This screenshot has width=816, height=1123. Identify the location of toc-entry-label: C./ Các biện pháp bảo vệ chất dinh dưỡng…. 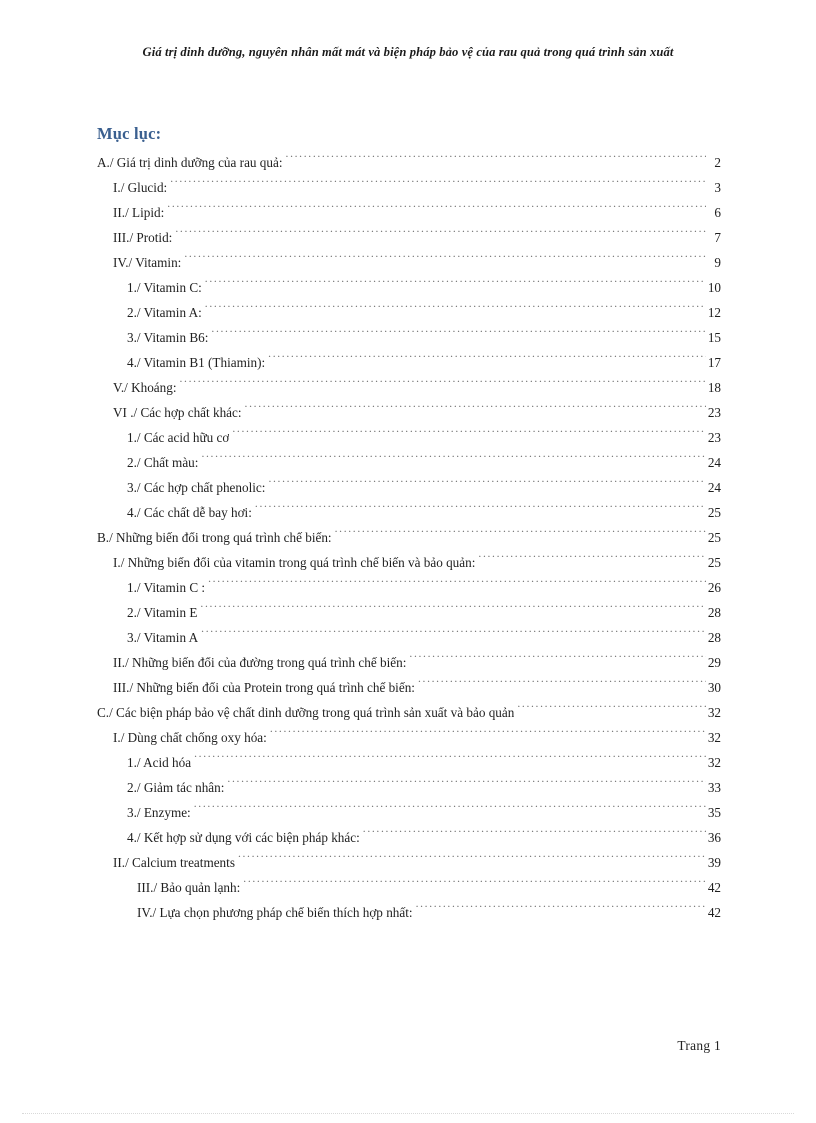
(306, 712).